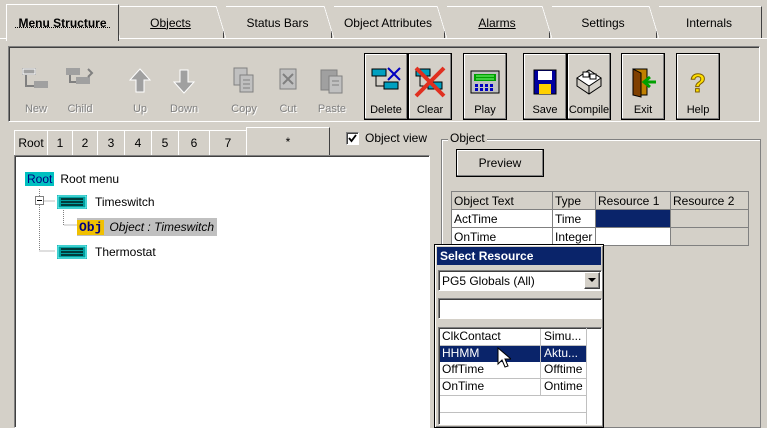 Image resolution: width=767 pixels, height=428 pixels. I want to click on tab-status-bars: Status Bars, so click(274, 22).